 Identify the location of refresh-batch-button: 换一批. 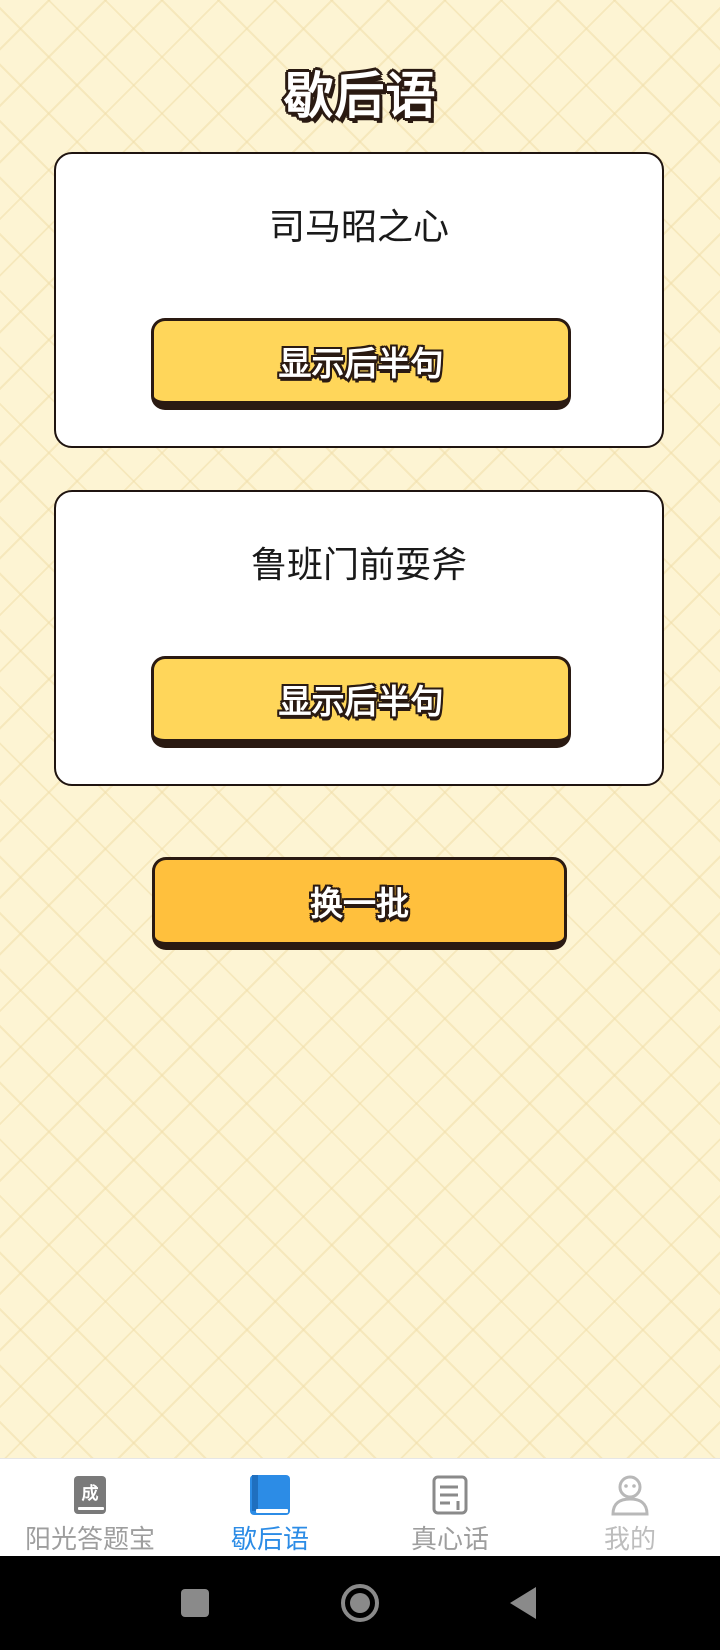
(359, 903).